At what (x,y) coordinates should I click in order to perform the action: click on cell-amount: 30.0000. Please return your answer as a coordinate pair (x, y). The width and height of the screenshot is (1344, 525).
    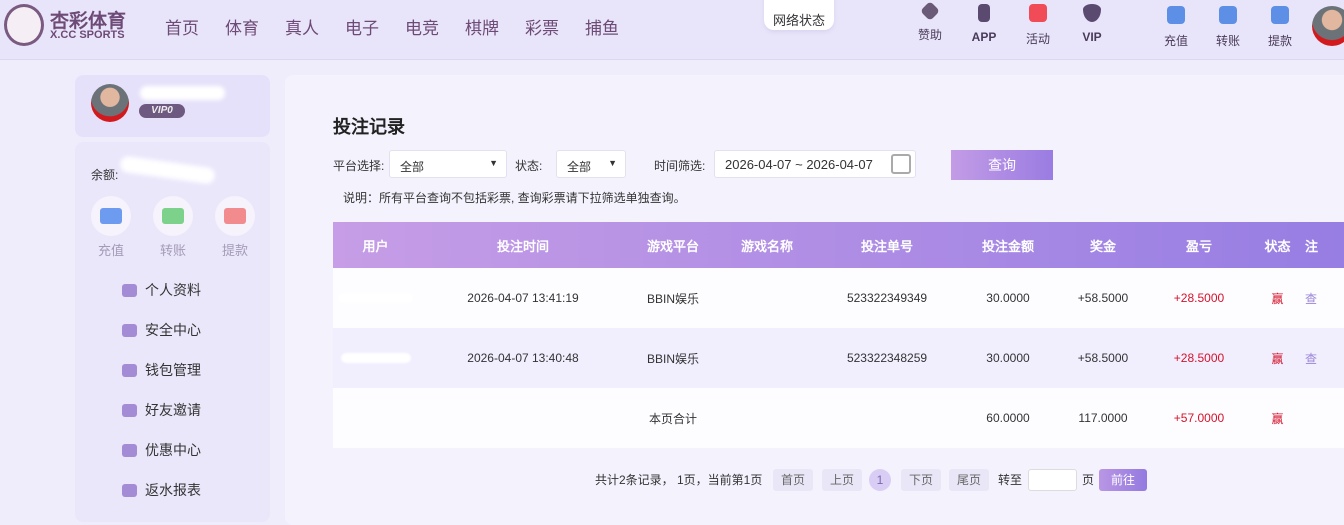
    Looking at the image, I should click on (1008, 298).